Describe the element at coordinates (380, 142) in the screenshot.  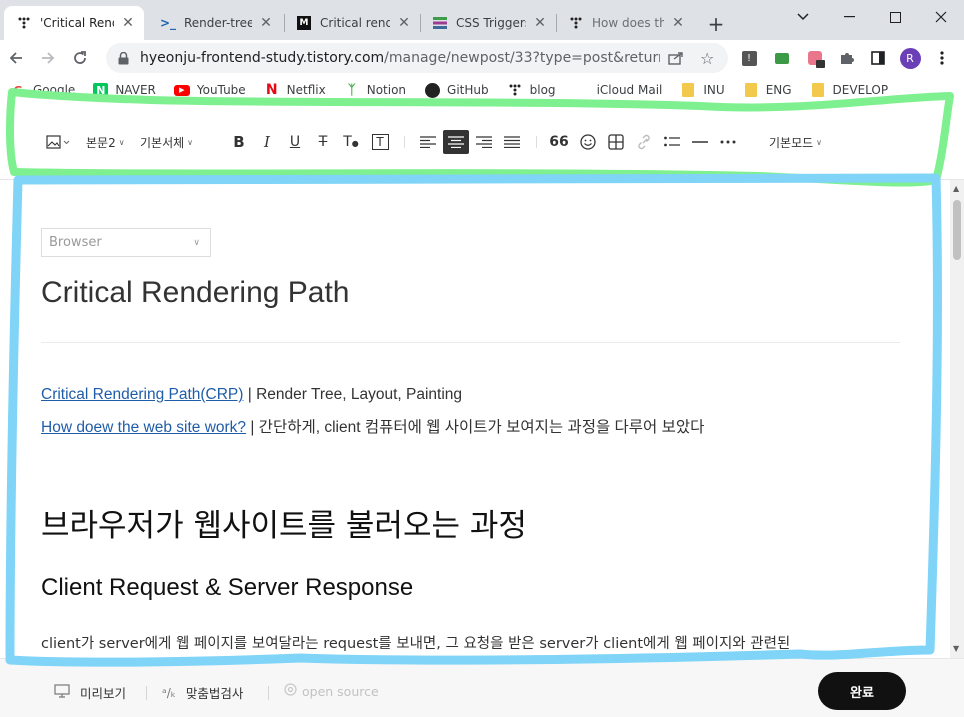
I see `text-background-button: T` at that location.